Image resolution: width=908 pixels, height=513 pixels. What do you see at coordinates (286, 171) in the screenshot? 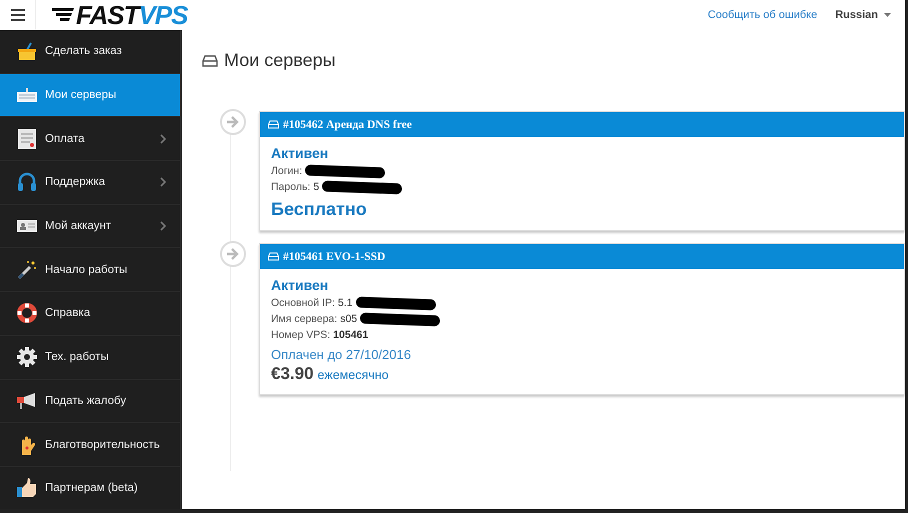
I see `field-label: Логин:` at bounding box center [286, 171].